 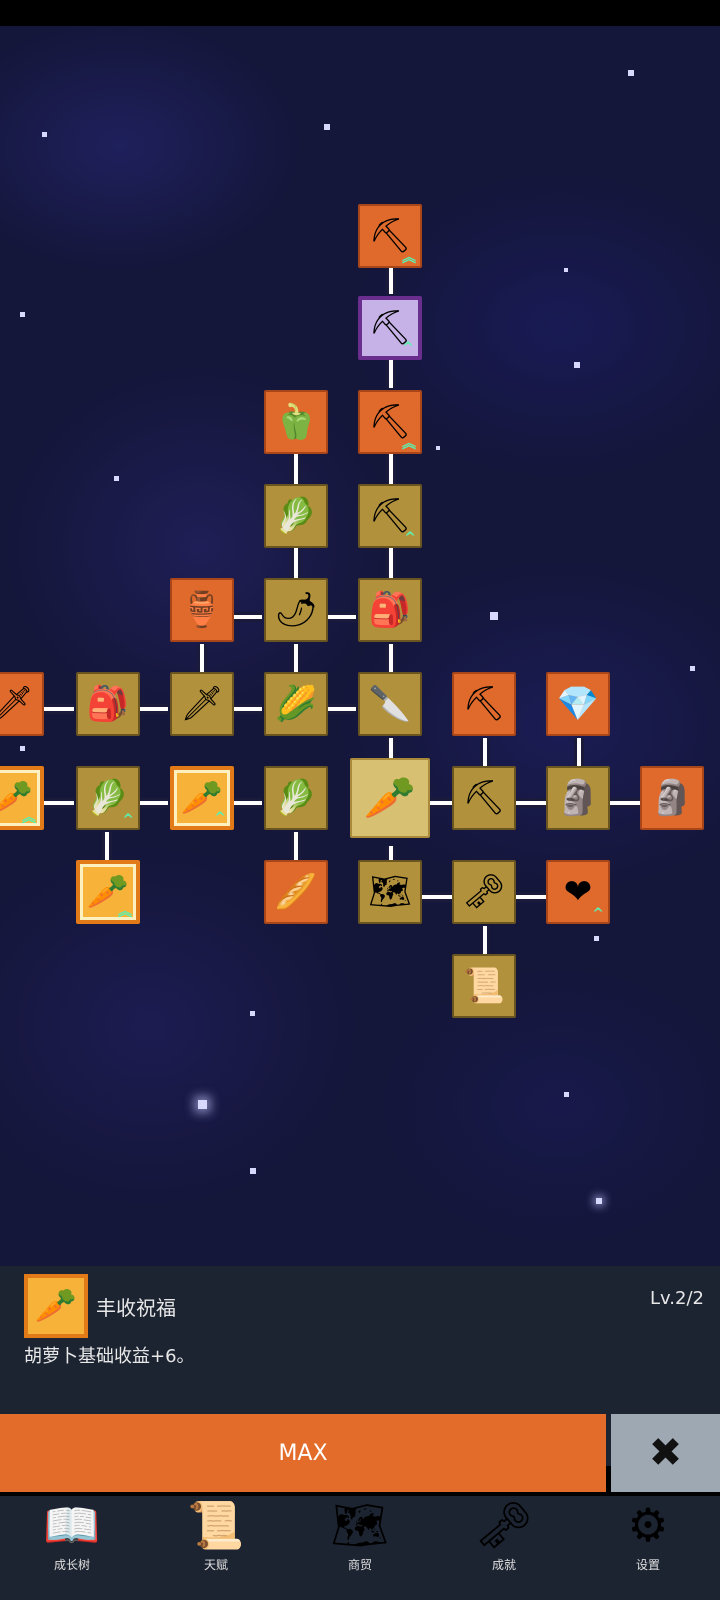 What do you see at coordinates (215, 1565) in the screenshot?
I see `nav-label: 天赋` at bounding box center [215, 1565].